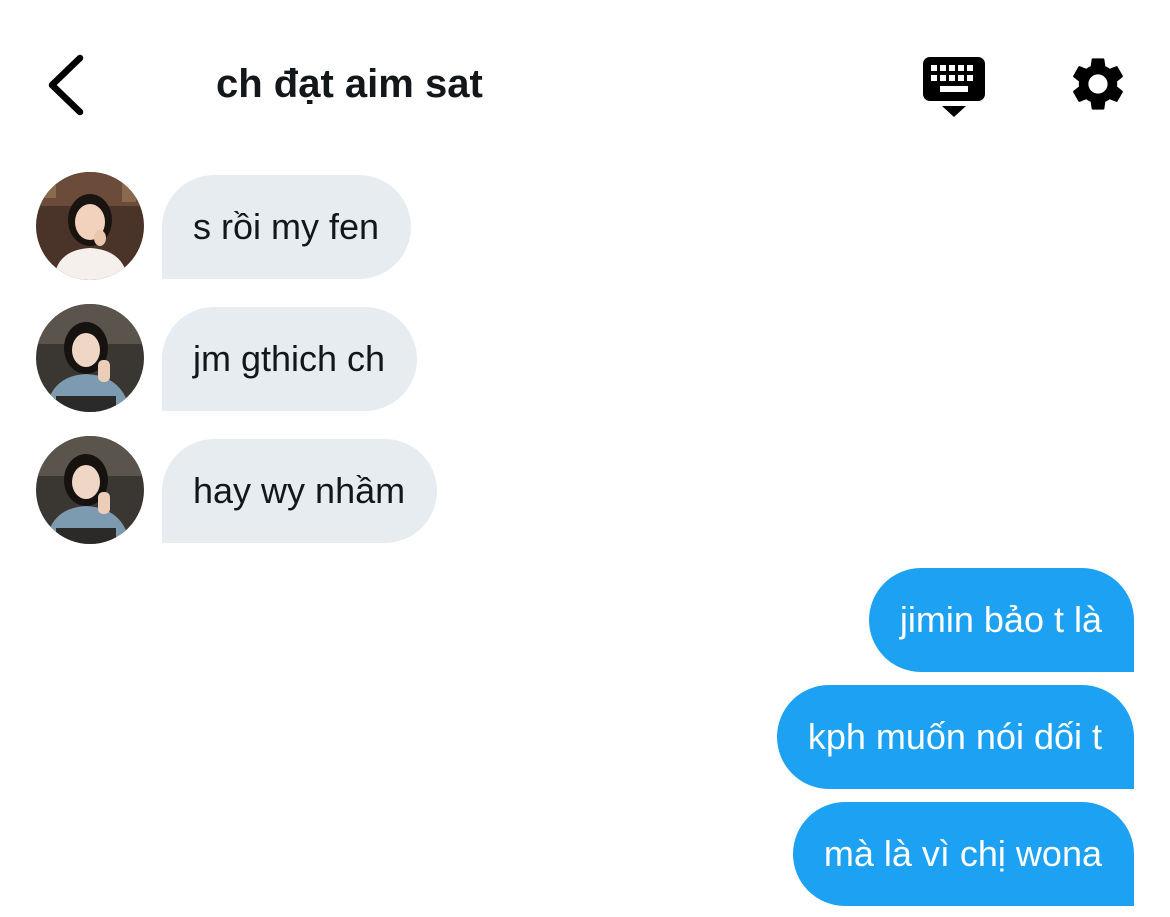  I want to click on incoming-message-bubble: s rồi my fen, so click(287, 227).